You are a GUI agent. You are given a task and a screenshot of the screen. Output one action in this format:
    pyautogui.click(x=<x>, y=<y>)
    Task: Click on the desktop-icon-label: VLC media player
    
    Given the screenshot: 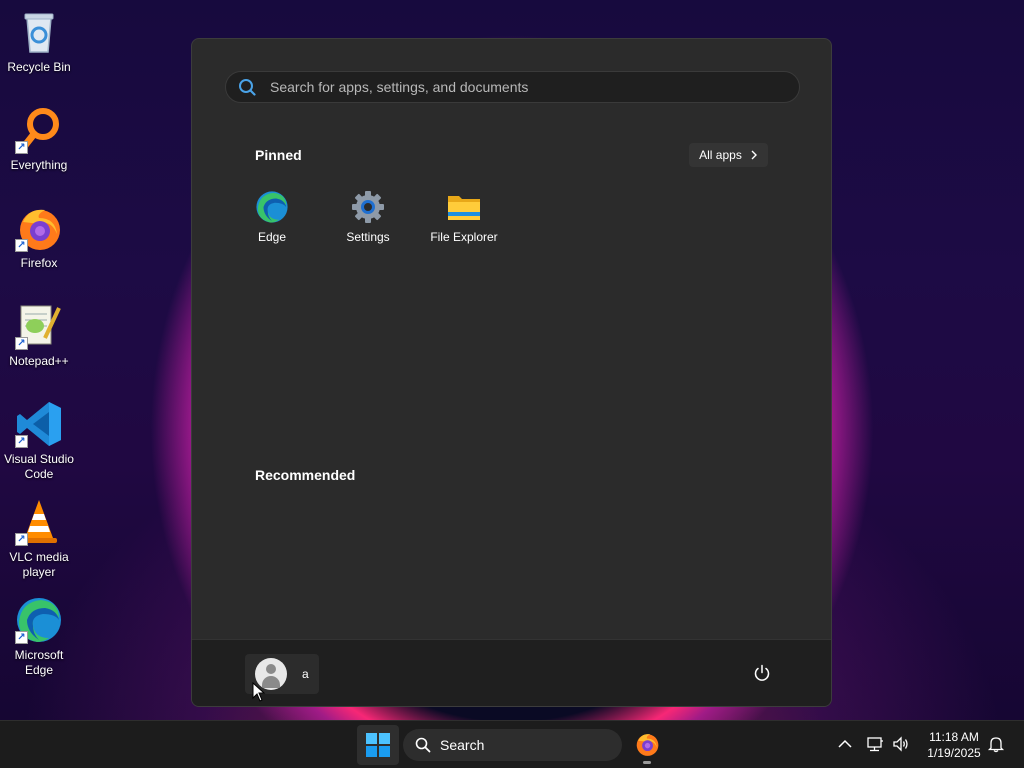 What is the action you would take?
    pyautogui.click(x=39, y=564)
    